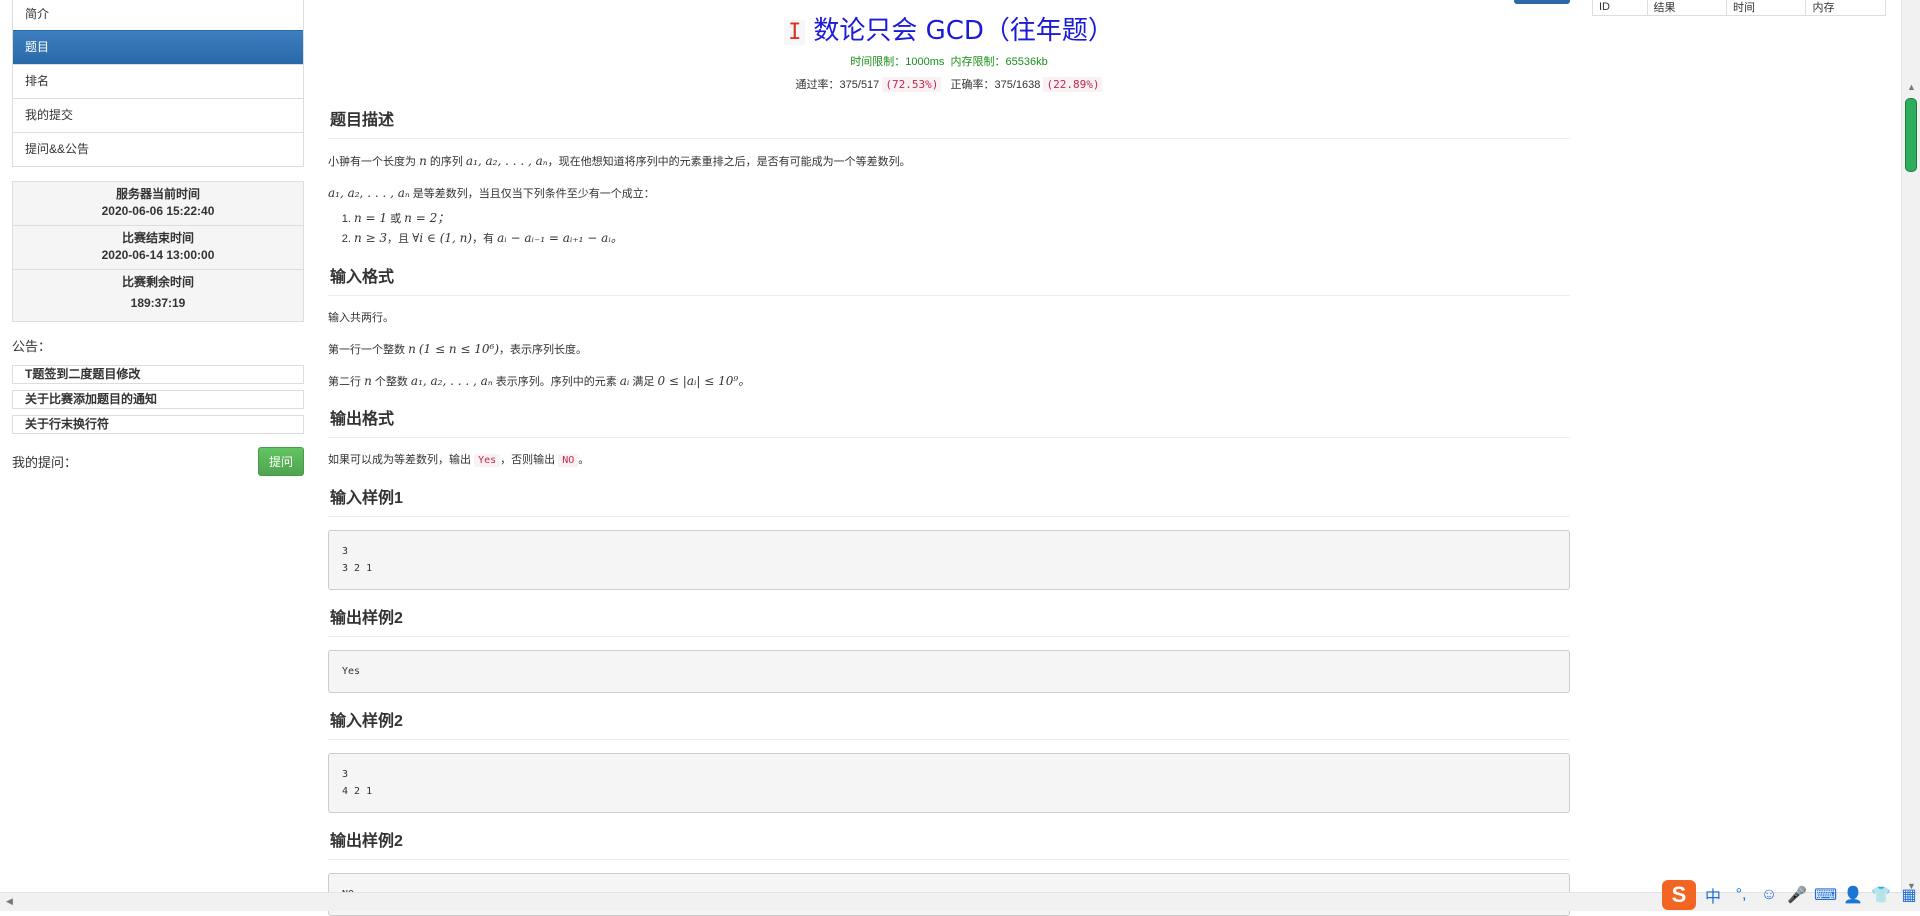  I want to click on column-header-time: 时间, so click(1766, 8).